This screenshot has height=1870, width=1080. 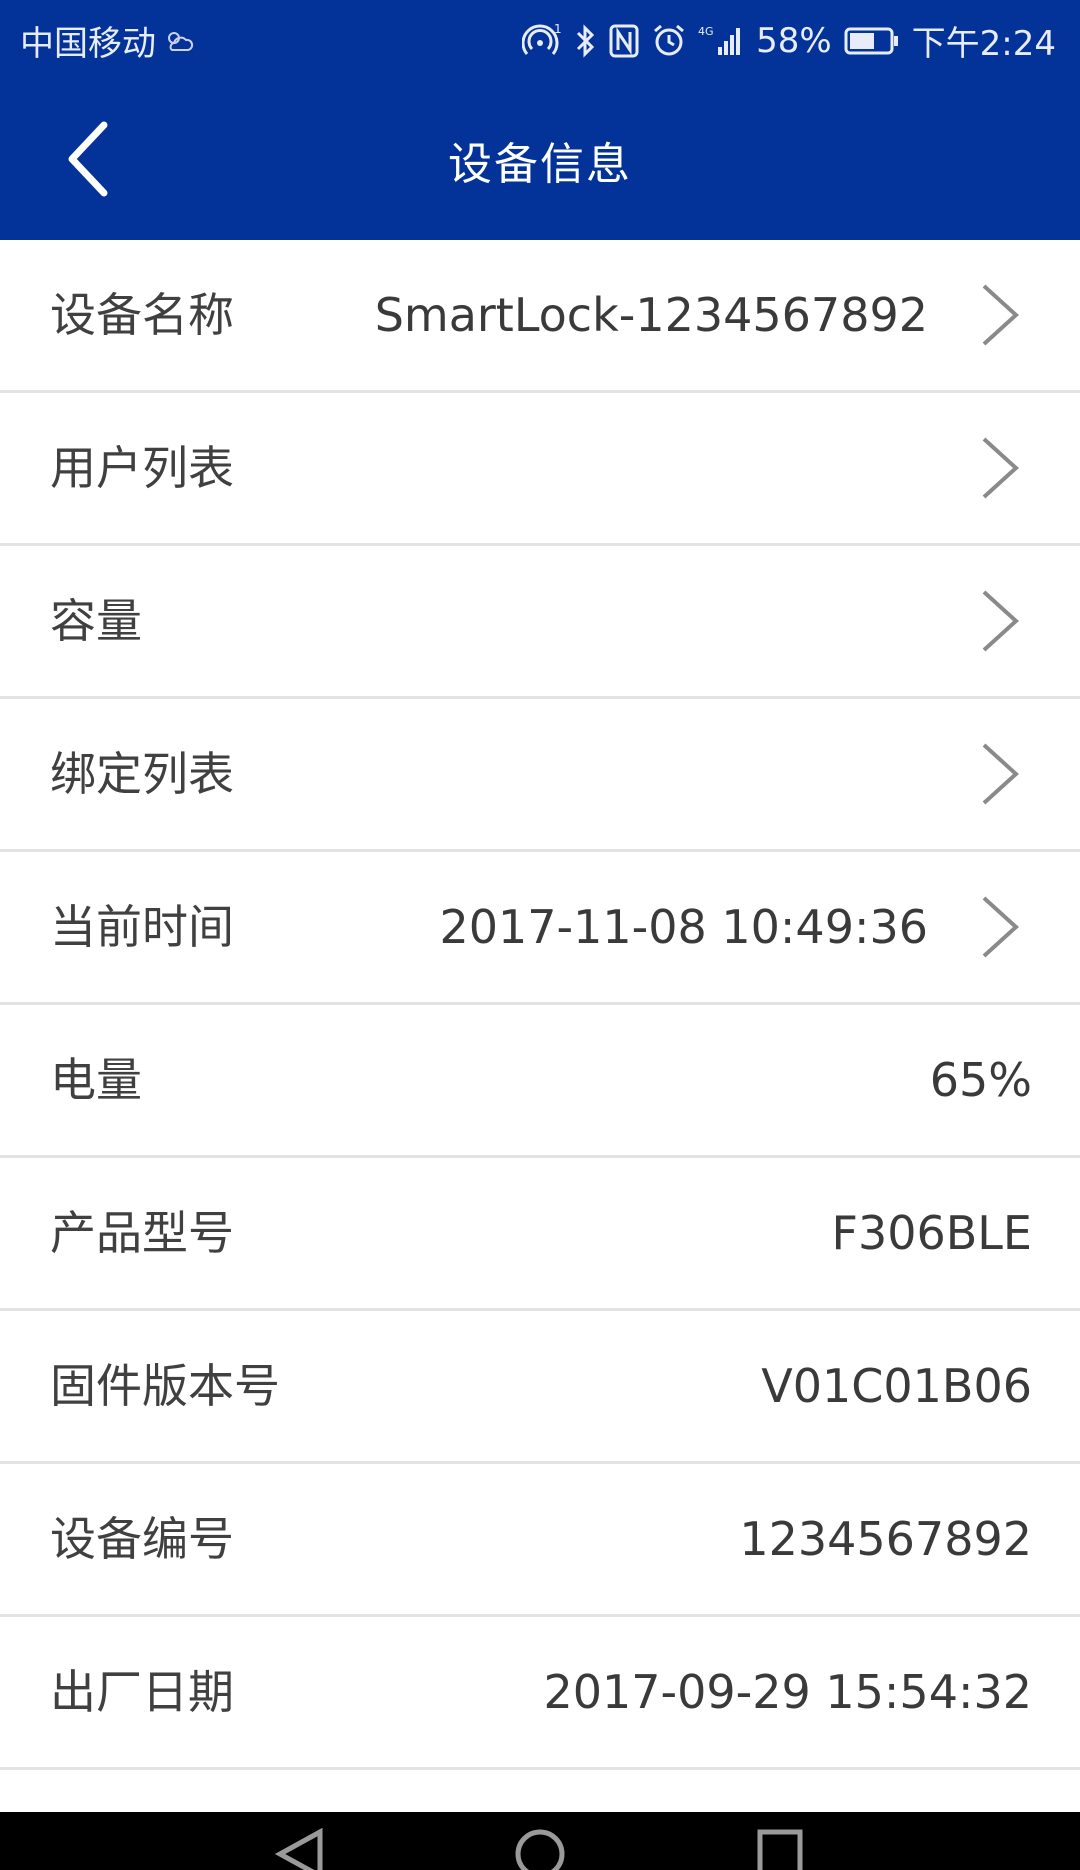 I want to click on row-value: SmartLock-1234567892, so click(x=651, y=315).